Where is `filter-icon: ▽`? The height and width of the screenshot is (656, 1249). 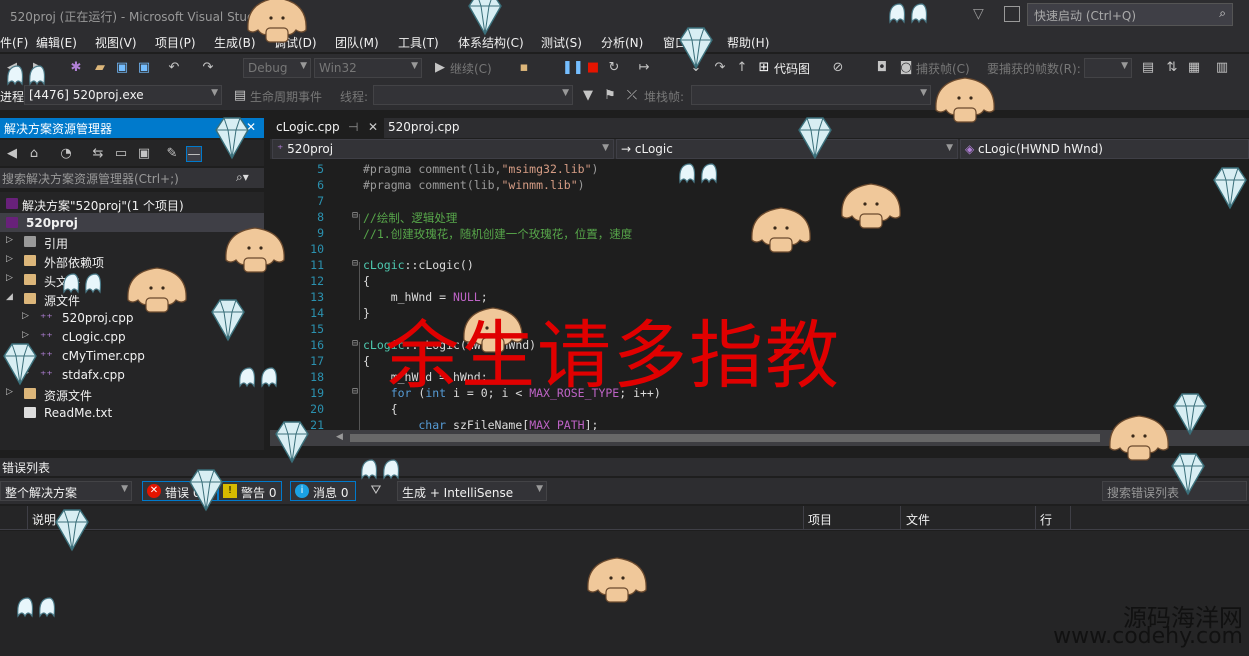
filter-icon: ▽ is located at coordinates (981, 14).